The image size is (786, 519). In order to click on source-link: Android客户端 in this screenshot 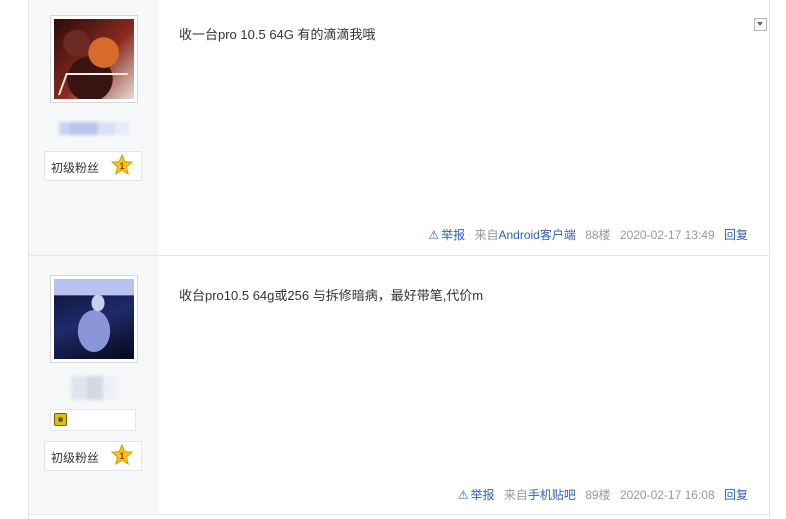, I will do `click(536, 235)`.